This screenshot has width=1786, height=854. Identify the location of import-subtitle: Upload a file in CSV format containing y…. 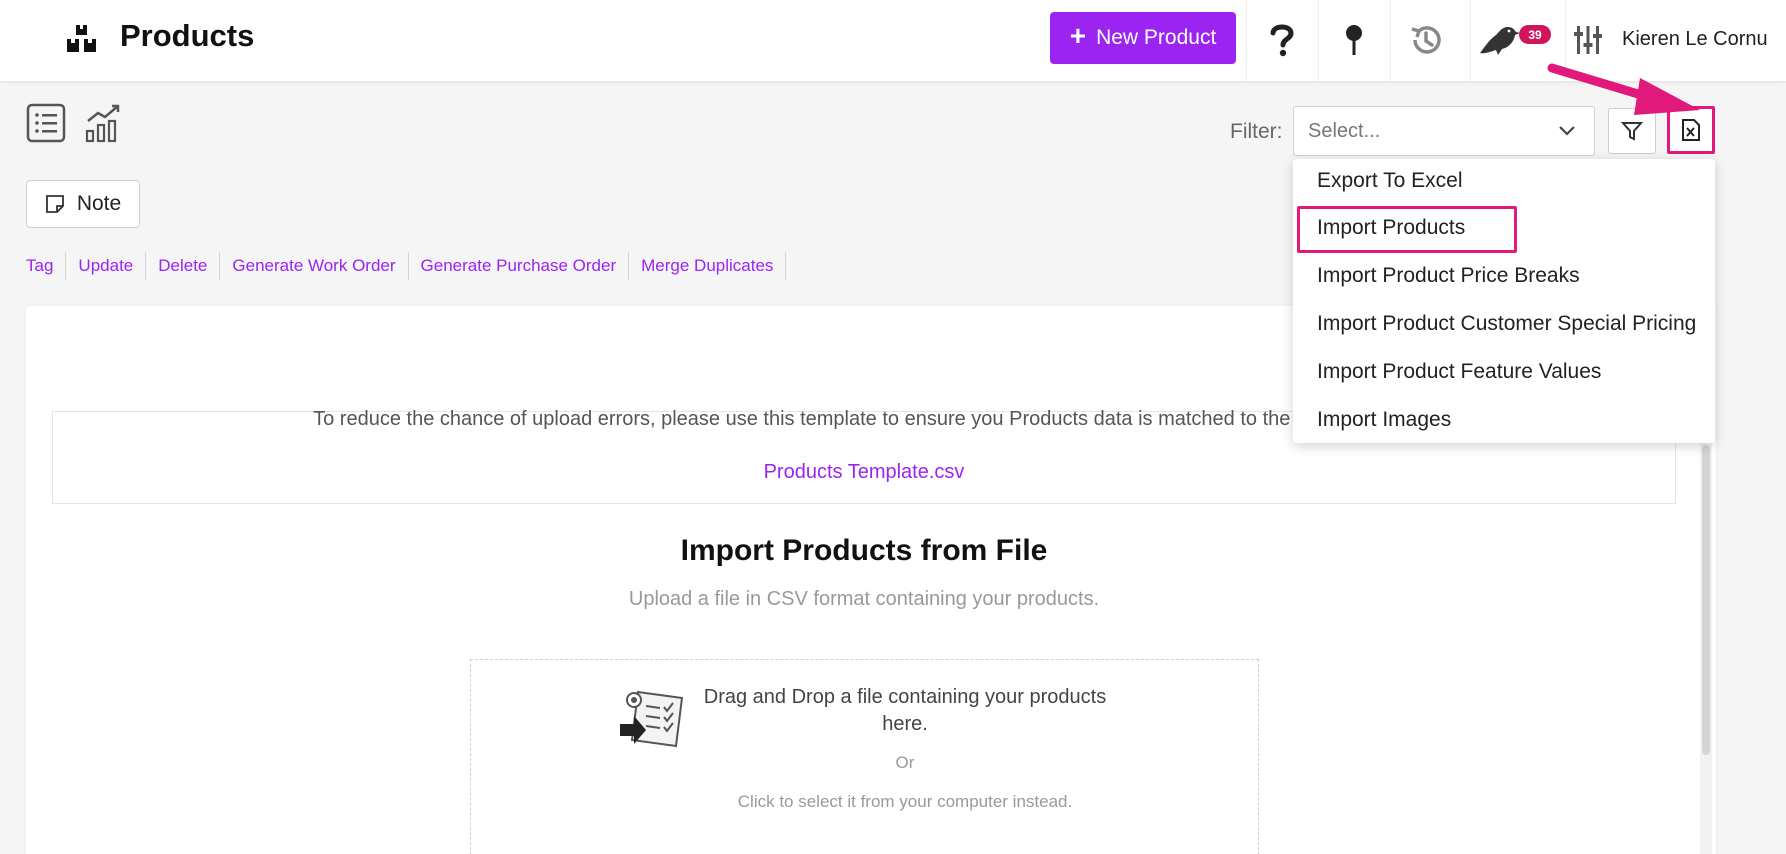
(864, 599).